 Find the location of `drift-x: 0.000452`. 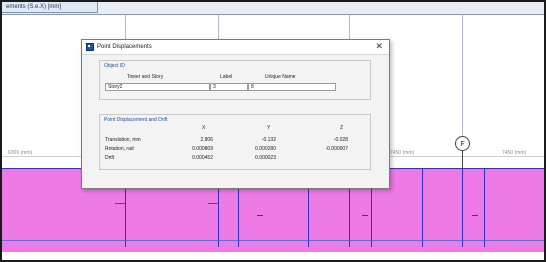

drift-x: 0.000452 is located at coordinates (202, 158).